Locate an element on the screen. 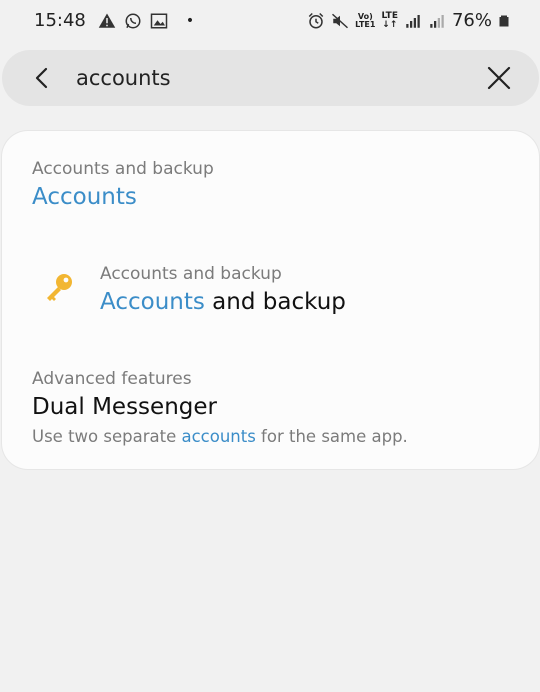 The height and width of the screenshot is (692, 540). result-subtitle-highlight: accounts is located at coordinates (218, 436).